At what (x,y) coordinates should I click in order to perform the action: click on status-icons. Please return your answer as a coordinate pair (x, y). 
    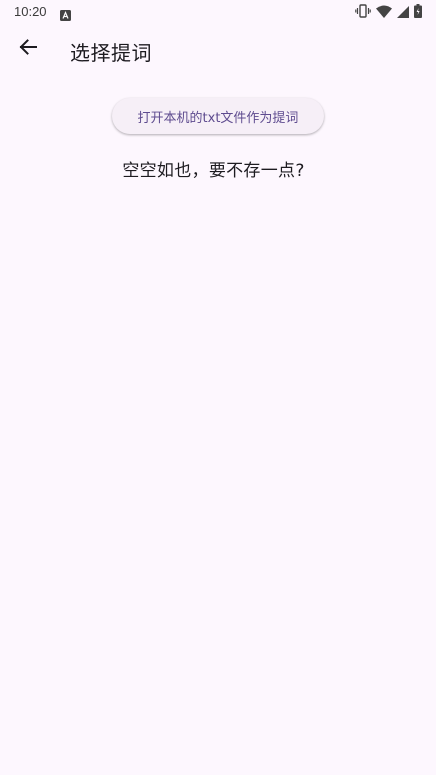
    Looking at the image, I should click on (388, 12).